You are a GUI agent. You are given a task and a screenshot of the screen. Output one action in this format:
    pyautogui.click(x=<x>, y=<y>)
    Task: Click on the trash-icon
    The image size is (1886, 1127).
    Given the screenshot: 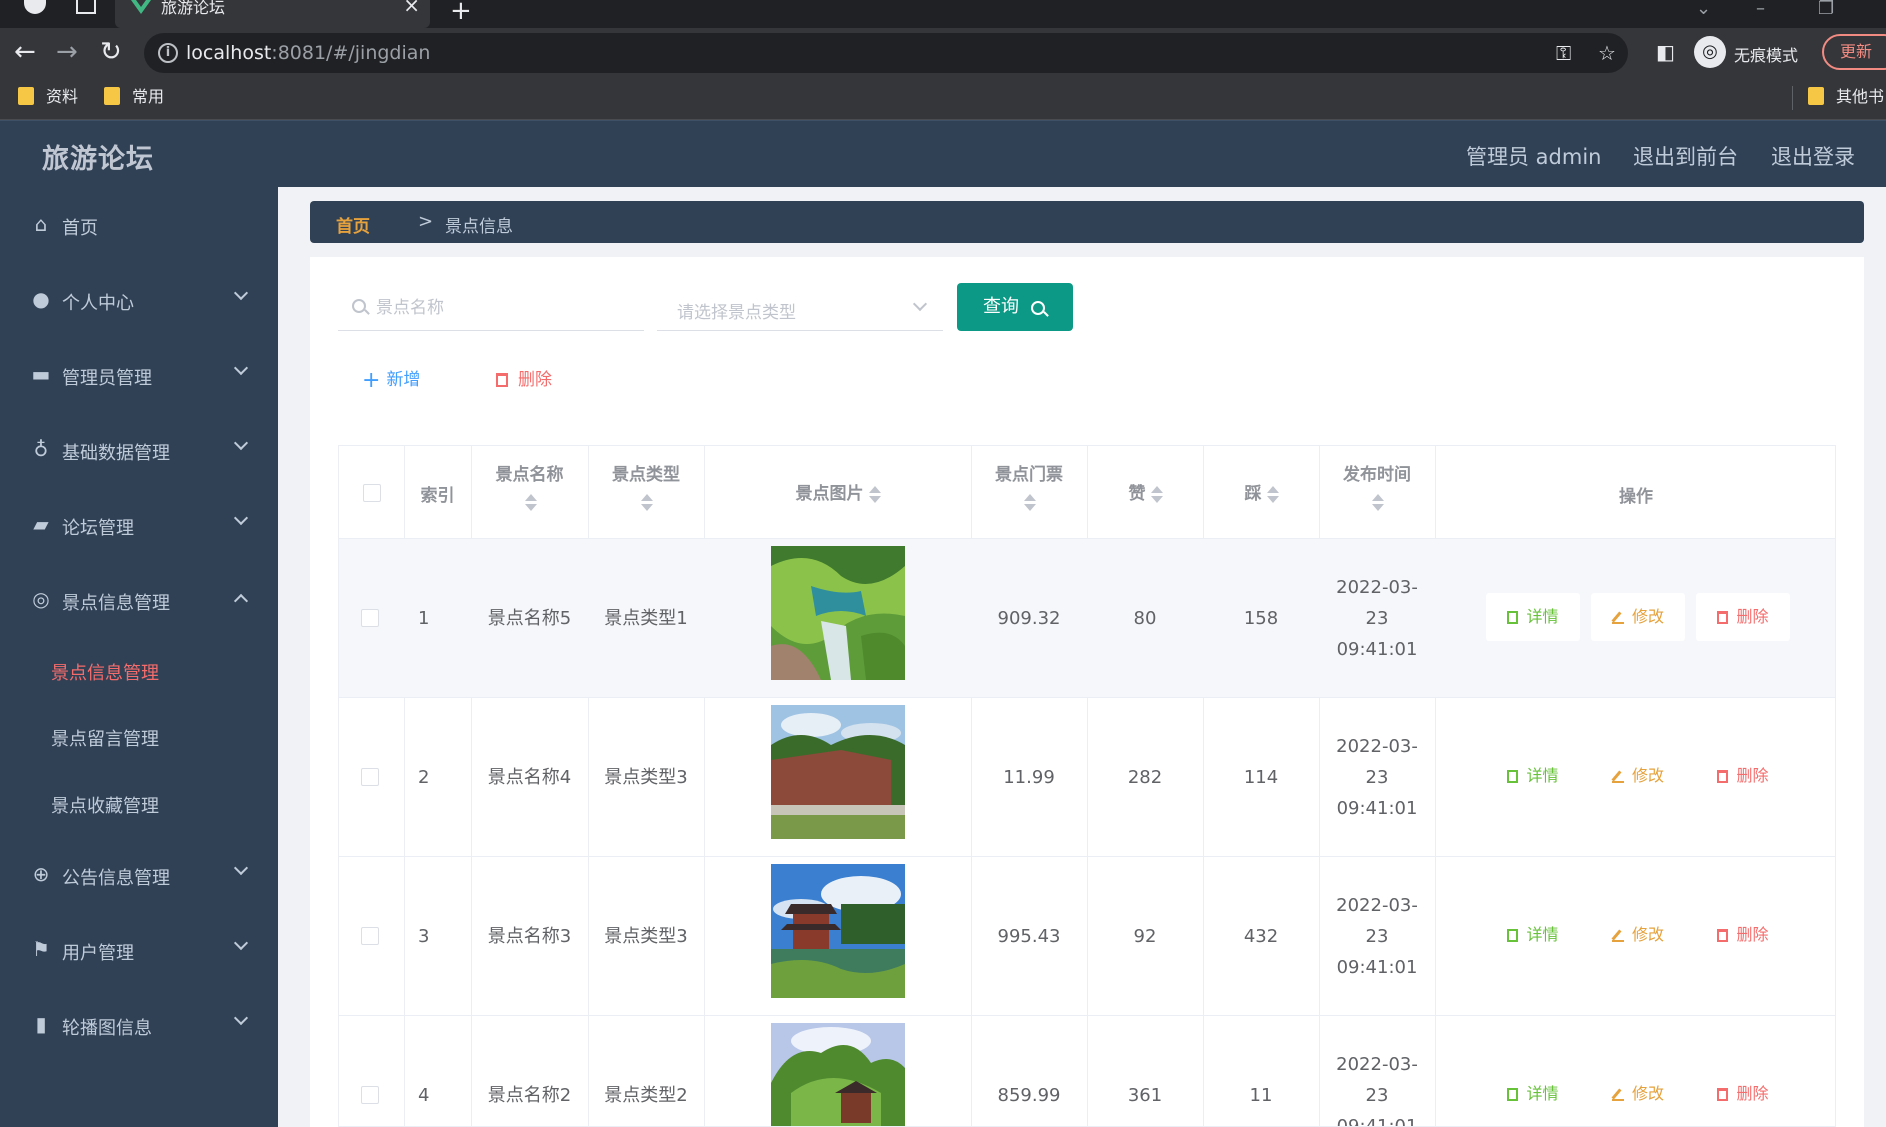 What is the action you would take?
    pyautogui.click(x=1723, y=617)
    